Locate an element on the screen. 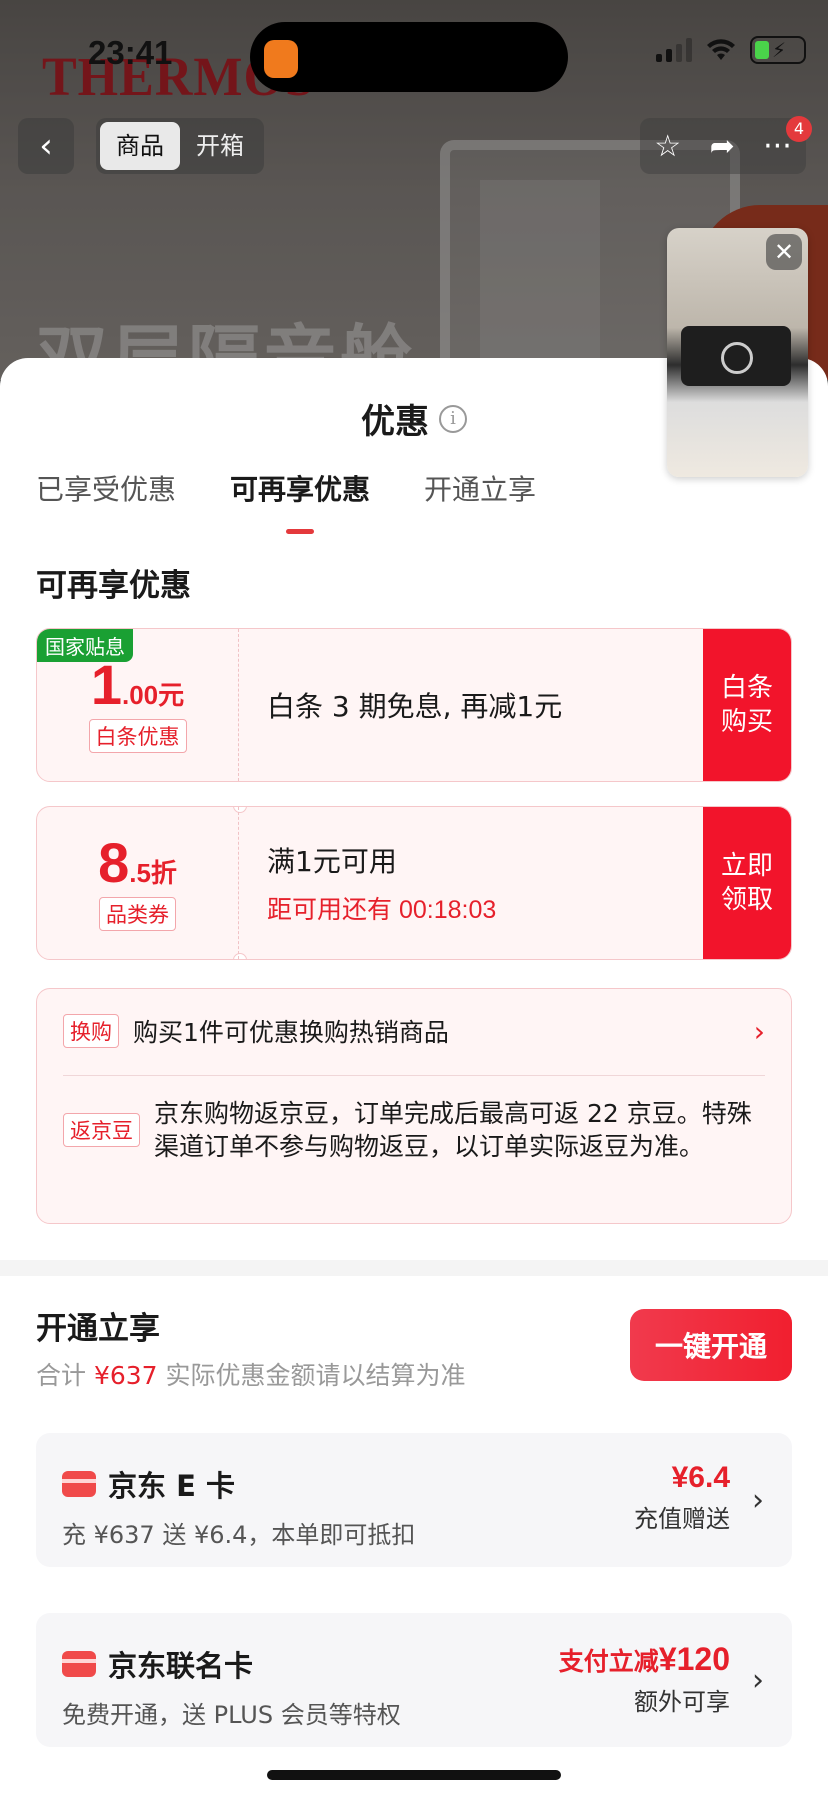 The width and height of the screenshot is (828, 1795). tab-enjoyed: 已享受优惠 is located at coordinates (106, 488).